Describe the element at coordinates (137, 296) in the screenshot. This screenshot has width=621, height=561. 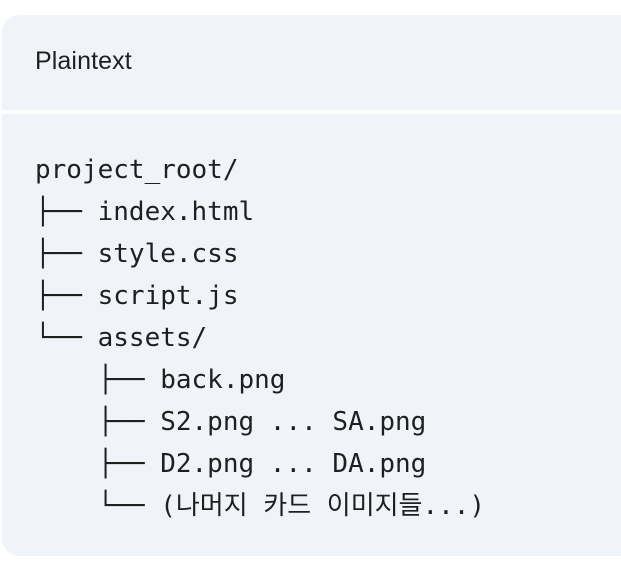
I see `code-line: ├── script.js` at that location.